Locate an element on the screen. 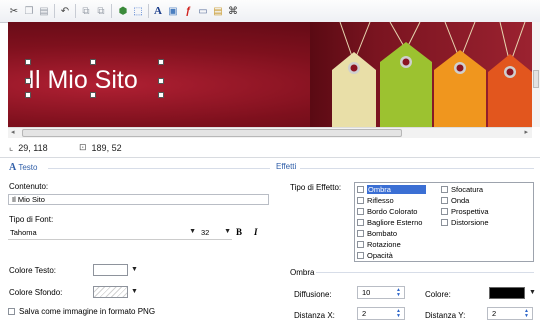 The image size is (540, 323). size-readout: ⊡ 189, 52 is located at coordinates (100, 147).